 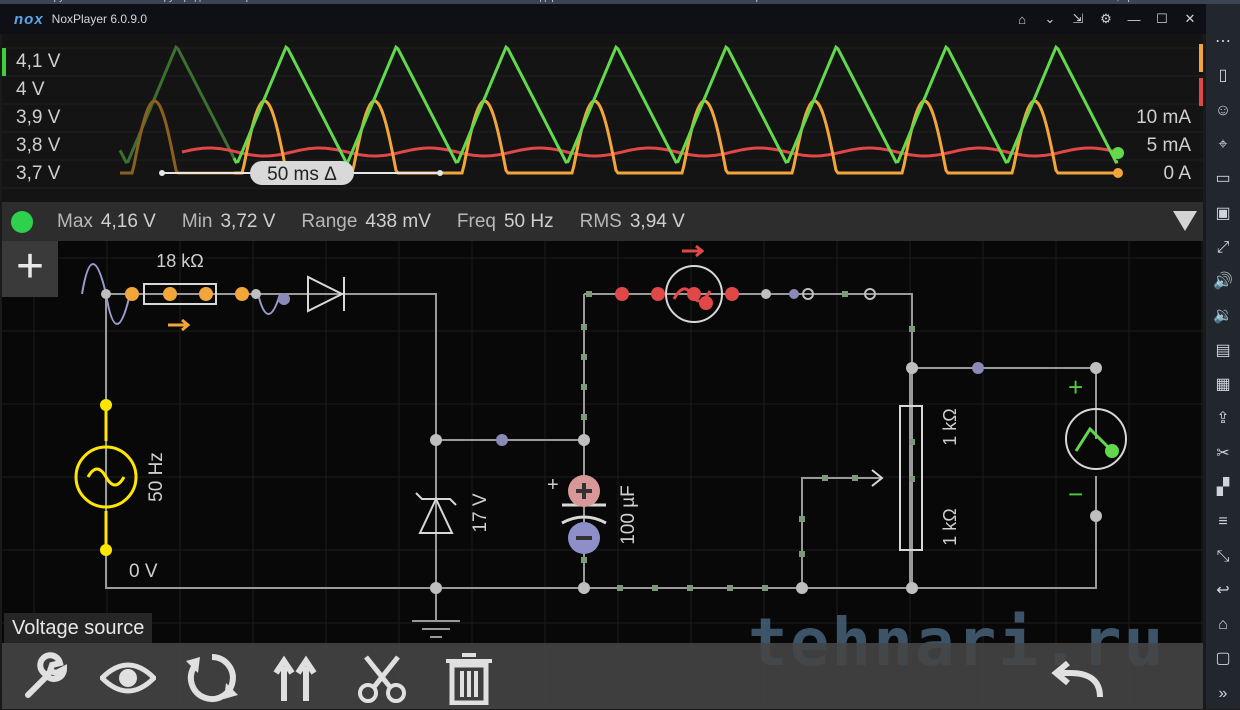 What do you see at coordinates (1106, 19) in the screenshot?
I see `gear-icon: ⚙` at bounding box center [1106, 19].